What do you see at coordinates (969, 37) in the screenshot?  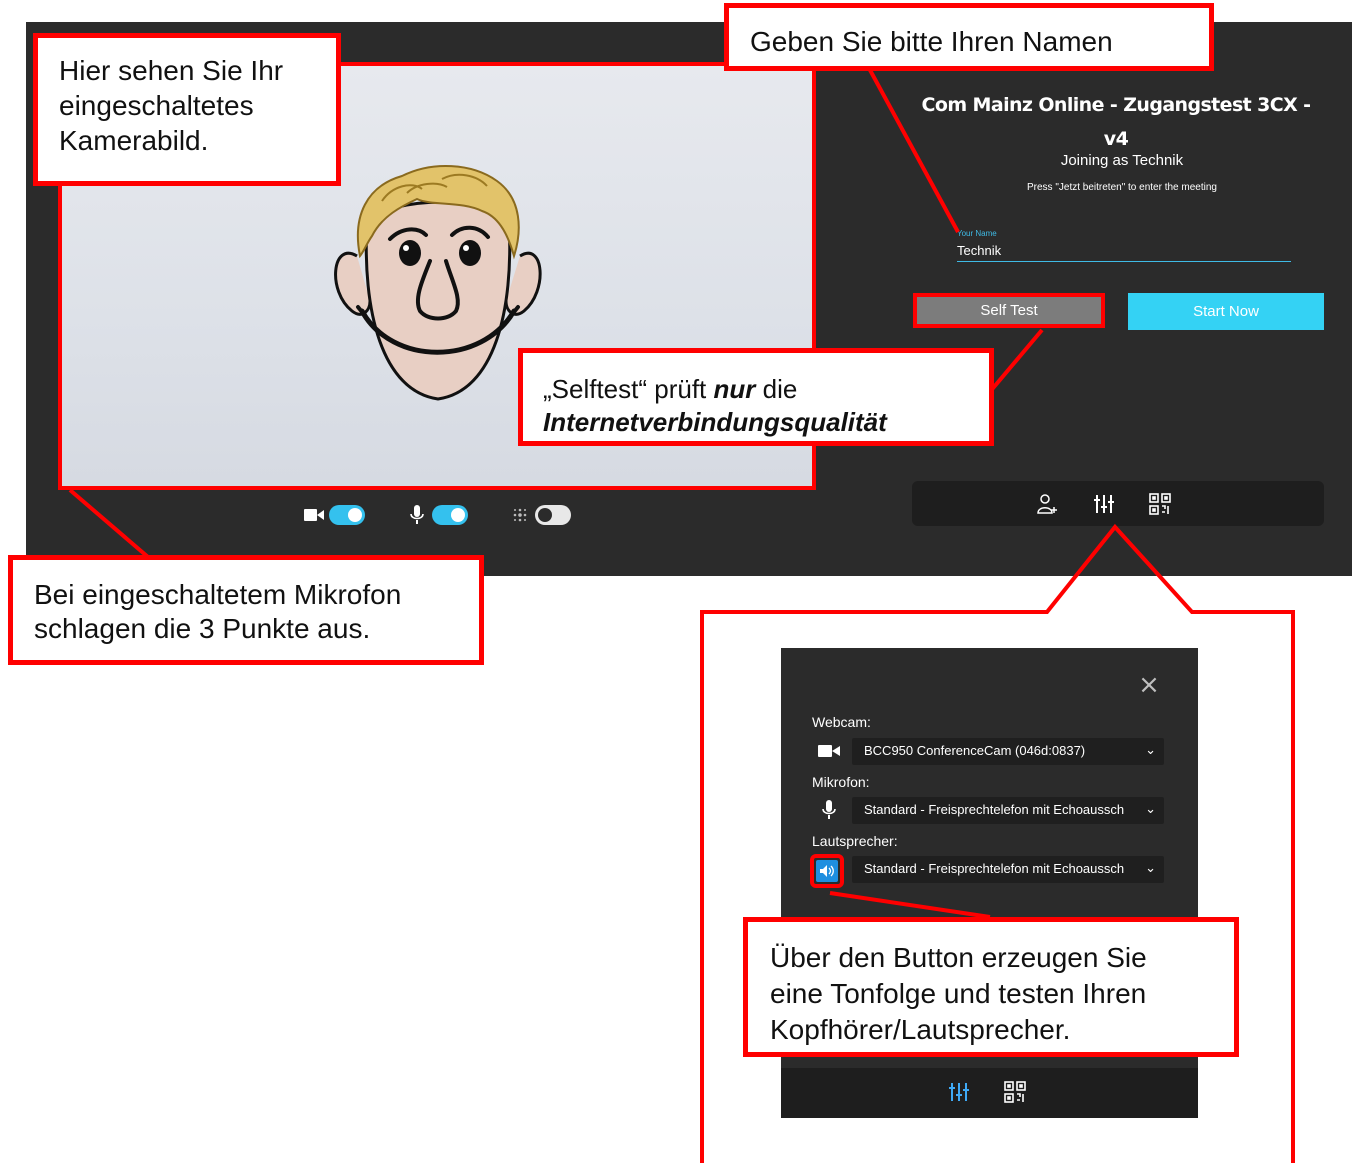 I see `name-callout: Geben Sie bitte Ihren Namen` at bounding box center [969, 37].